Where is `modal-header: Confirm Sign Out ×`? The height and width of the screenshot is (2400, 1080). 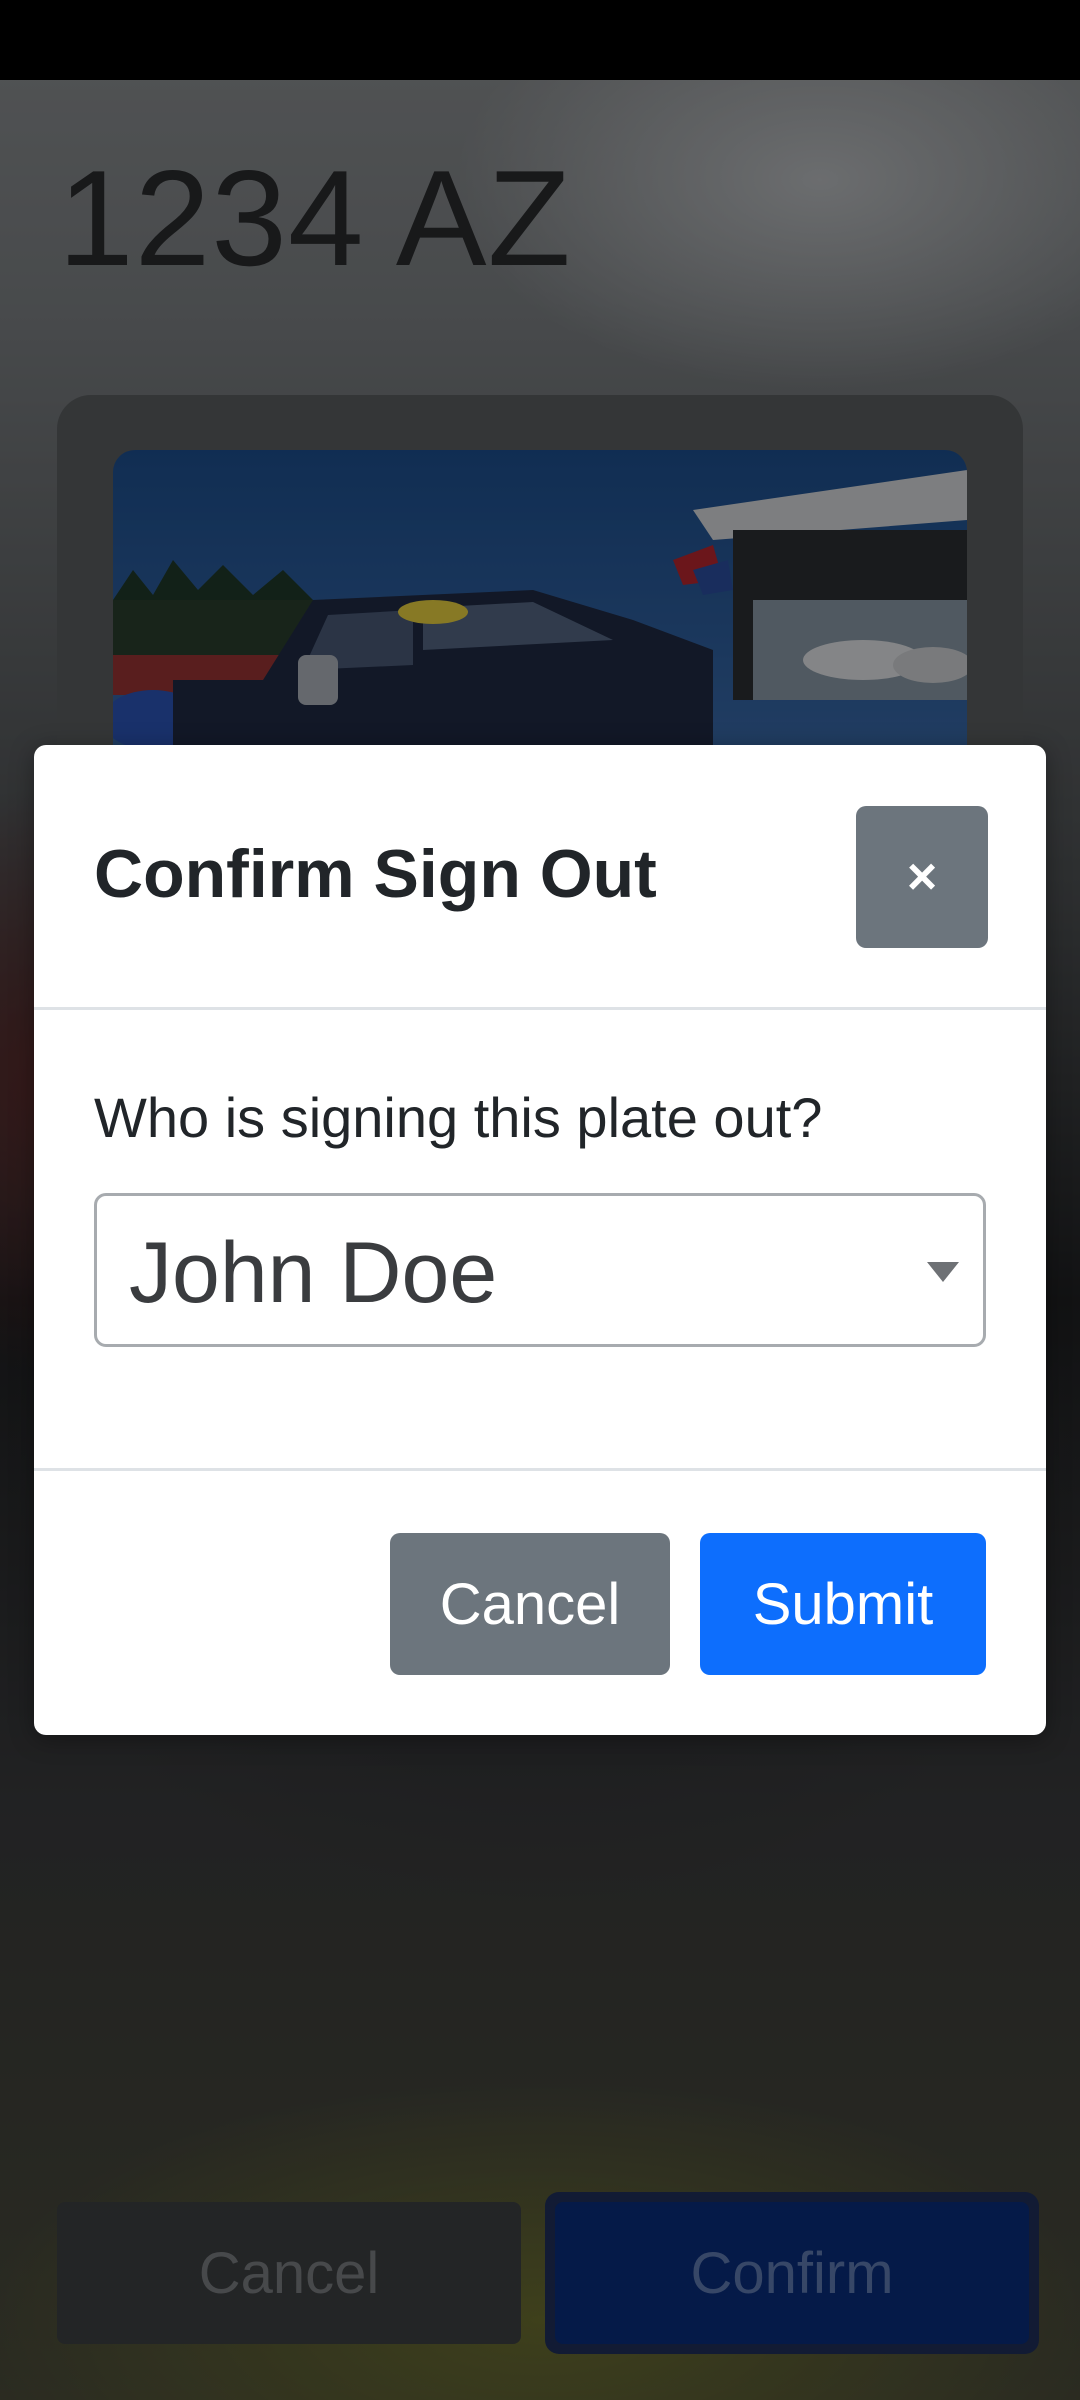 modal-header: Confirm Sign Out × is located at coordinates (540, 877).